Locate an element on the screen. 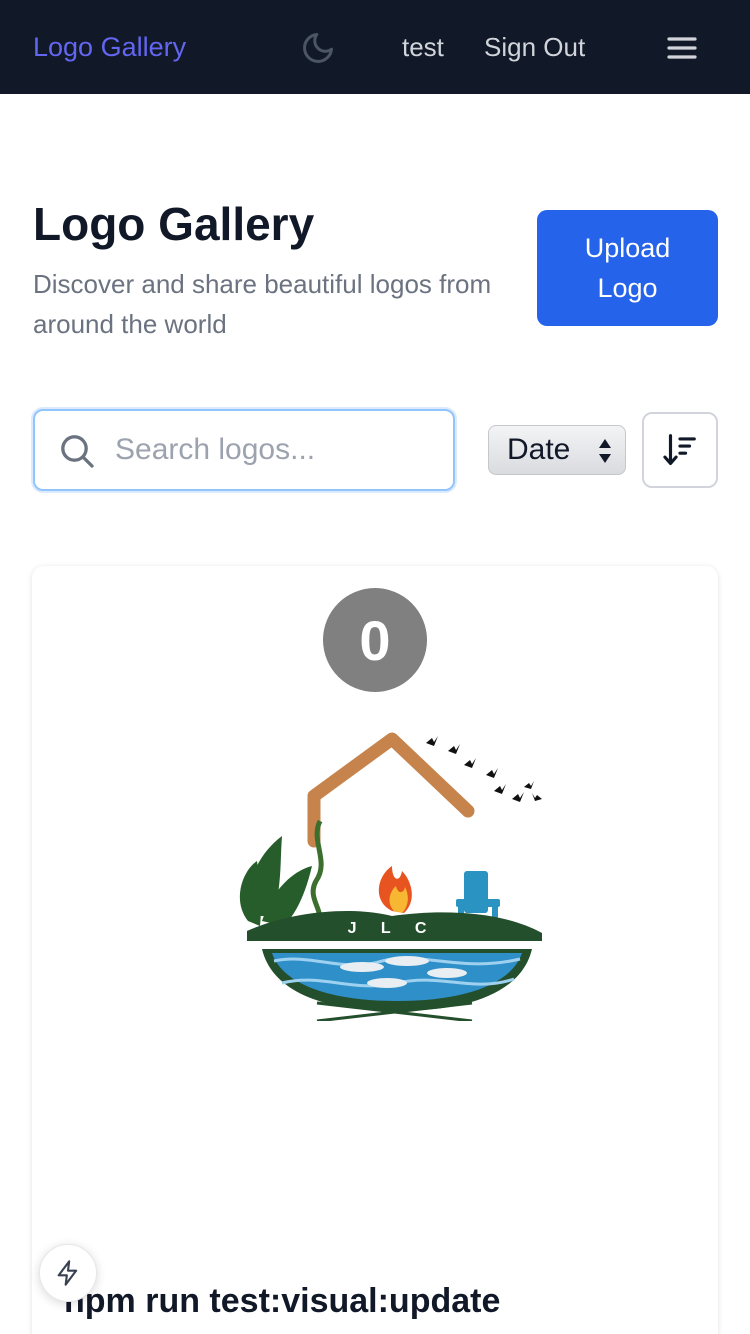  rank-badge: 0 is located at coordinates (375, 640).